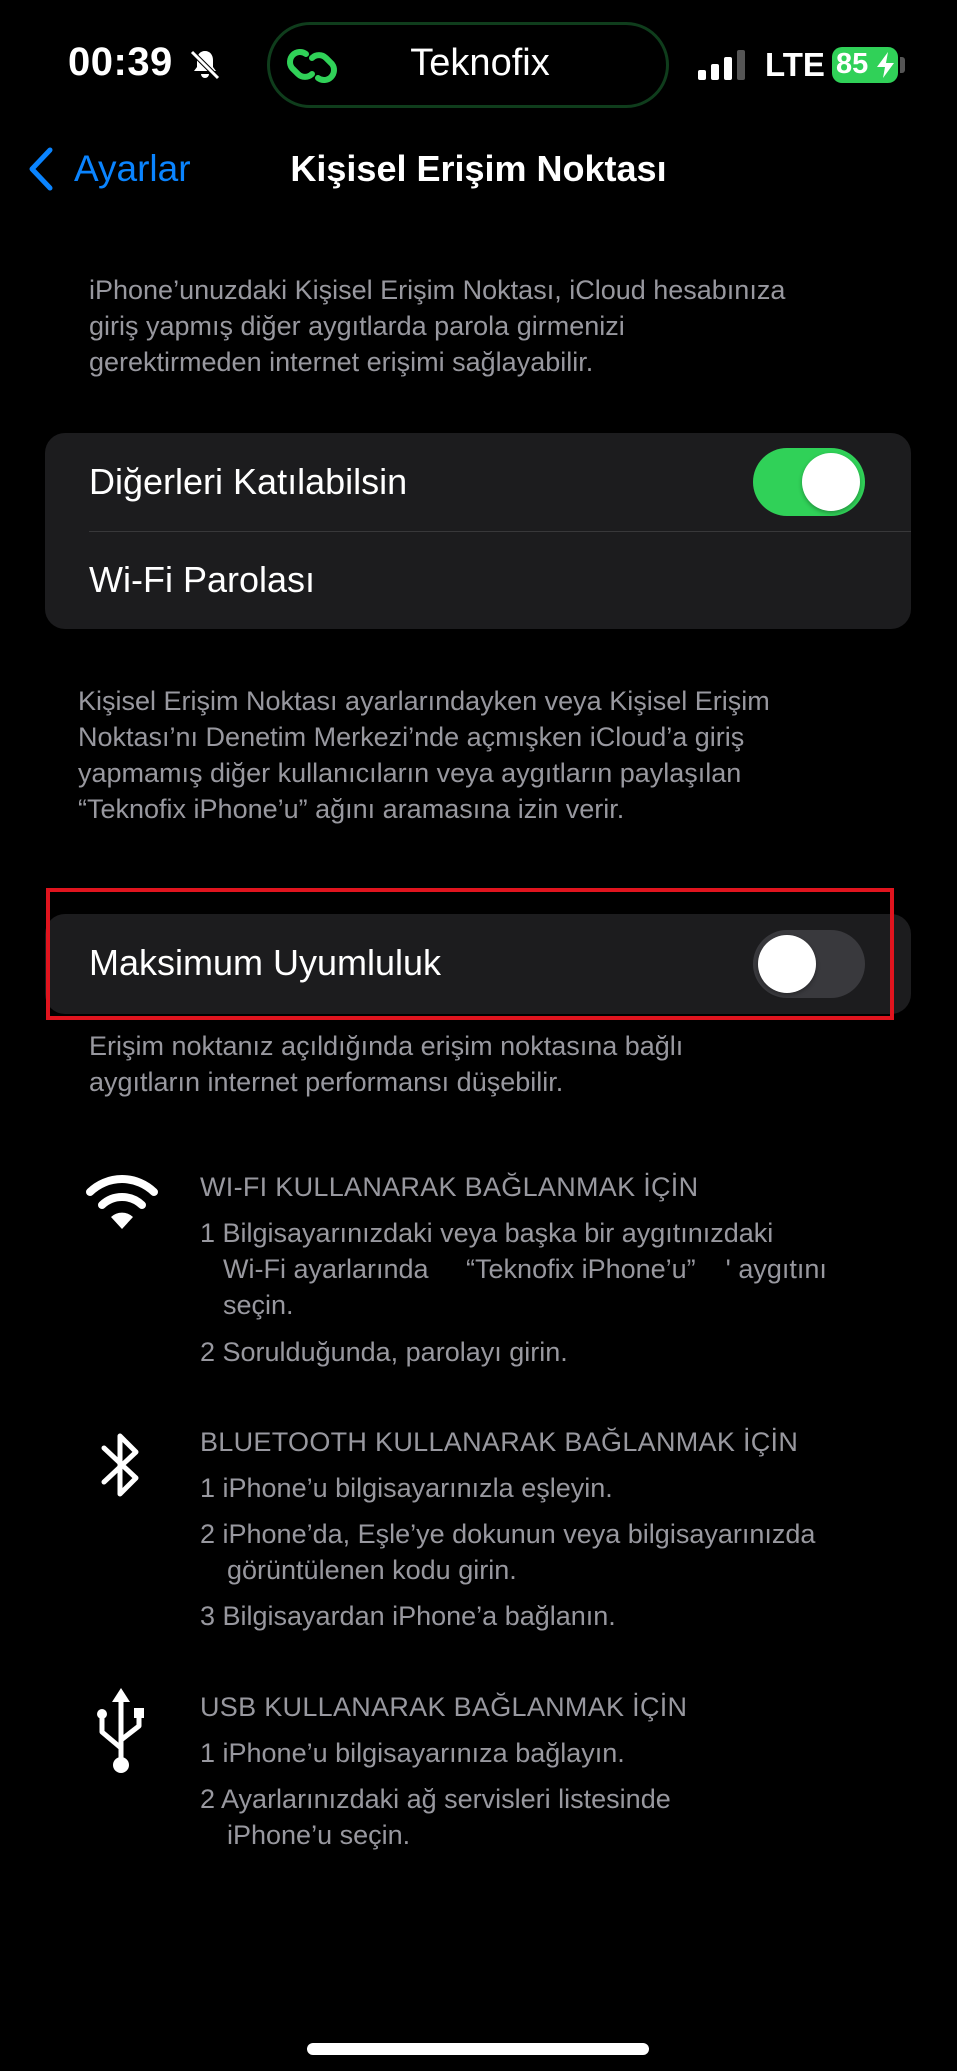 This screenshot has width=957, height=2071. What do you see at coordinates (480, 63) in the screenshot?
I see `island-label: Teknofix` at bounding box center [480, 63].